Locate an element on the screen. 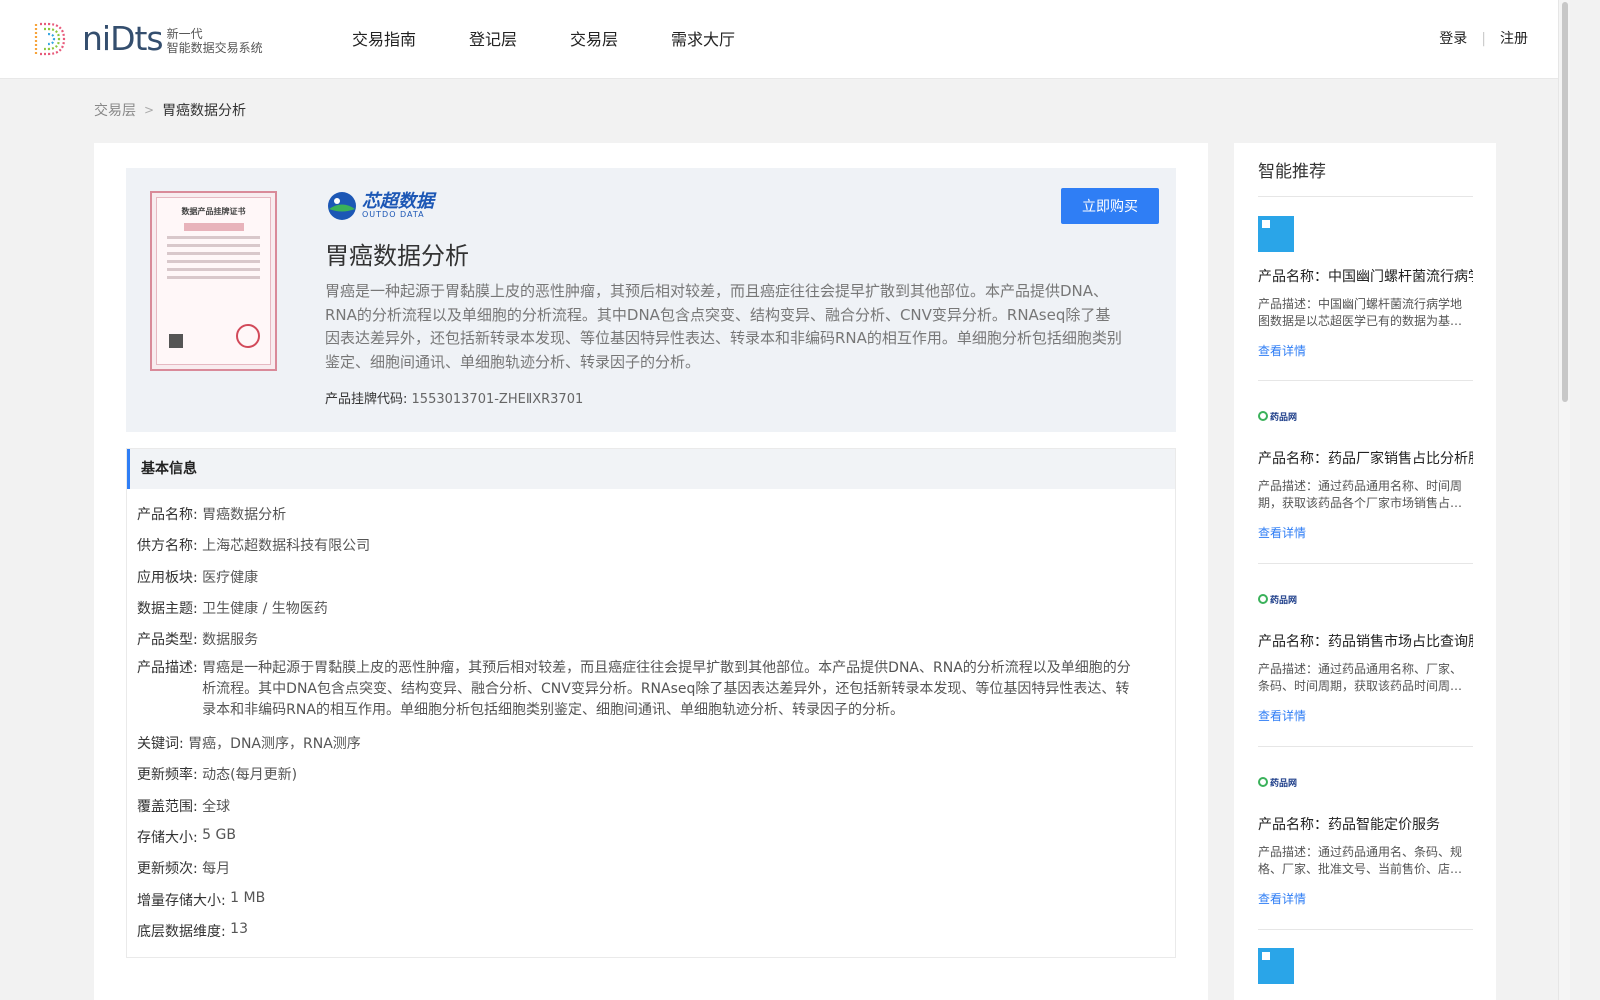  info-row-incremental-size: 增量存储大小: 1 MB is located at coordinates (201, 900).